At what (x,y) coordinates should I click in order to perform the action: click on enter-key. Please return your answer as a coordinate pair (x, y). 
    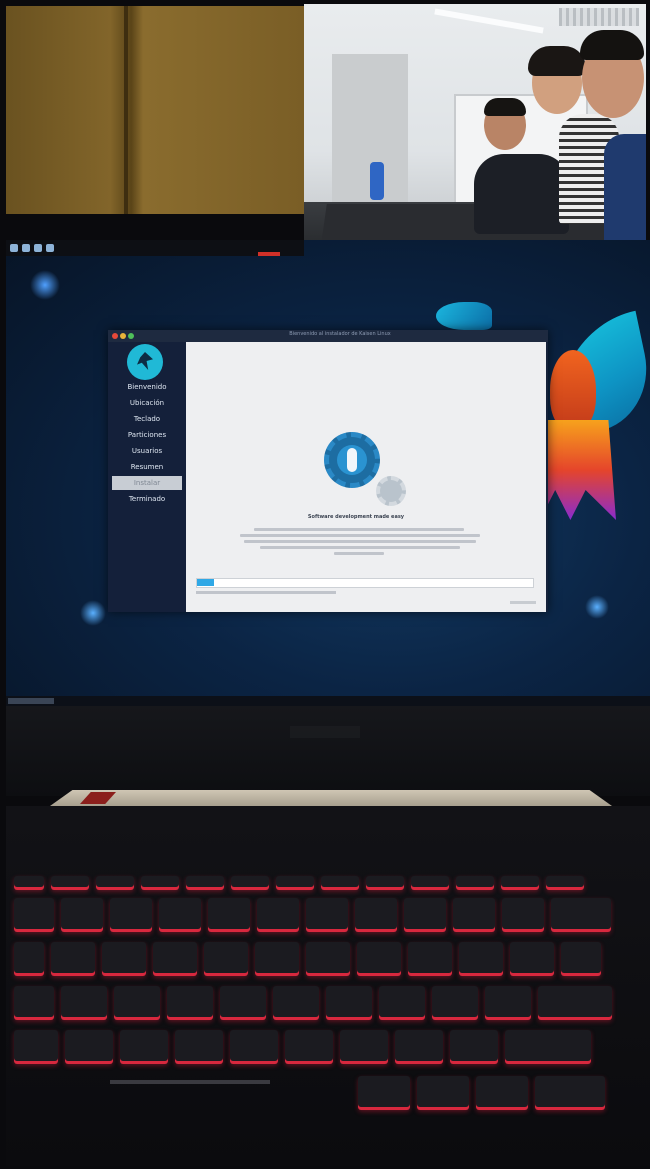
    Looking at the image, I should click on (575, 1003).